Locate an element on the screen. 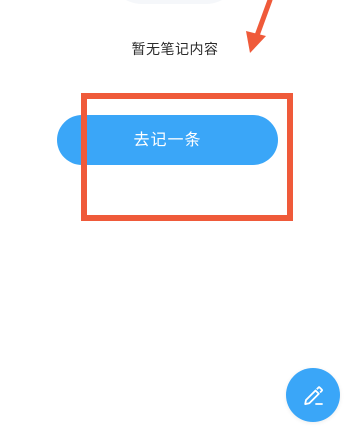 The height and width of the screenshot is (428, 363). empty-state-illustration is located at coordinates (174, 2).